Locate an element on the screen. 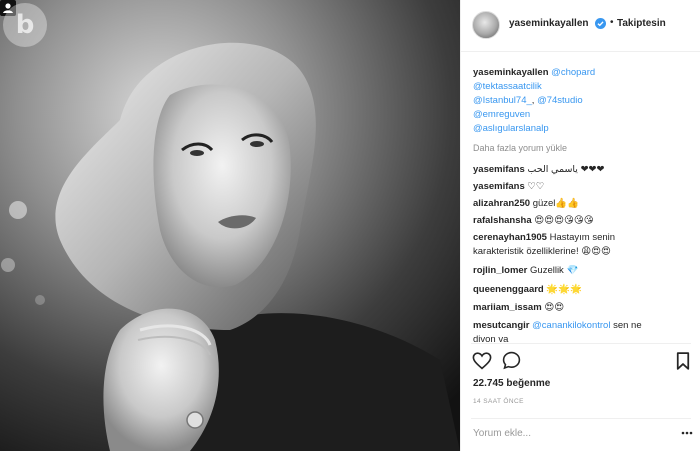 This screenshot has height=451, width=700. comment-text: güzel👍👍 is located at coordinates (556, 203).